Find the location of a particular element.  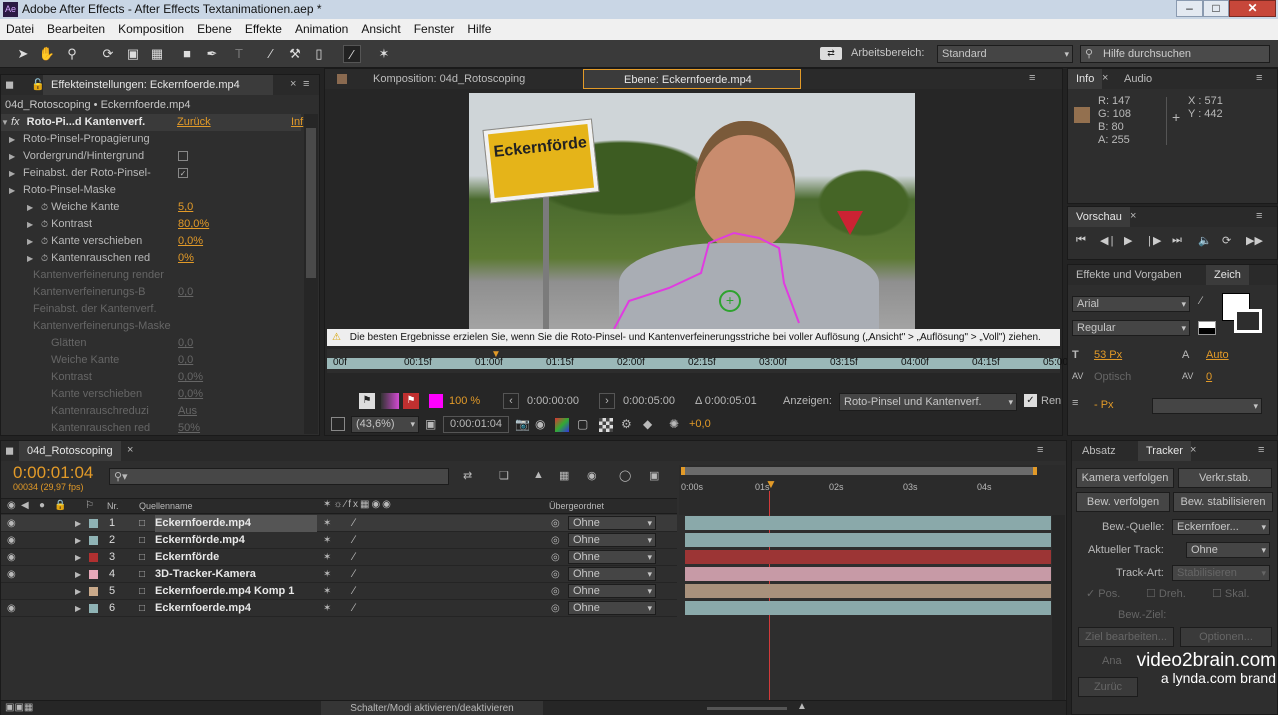

menu-item-0: Datei is located at coordinates (20, 29).